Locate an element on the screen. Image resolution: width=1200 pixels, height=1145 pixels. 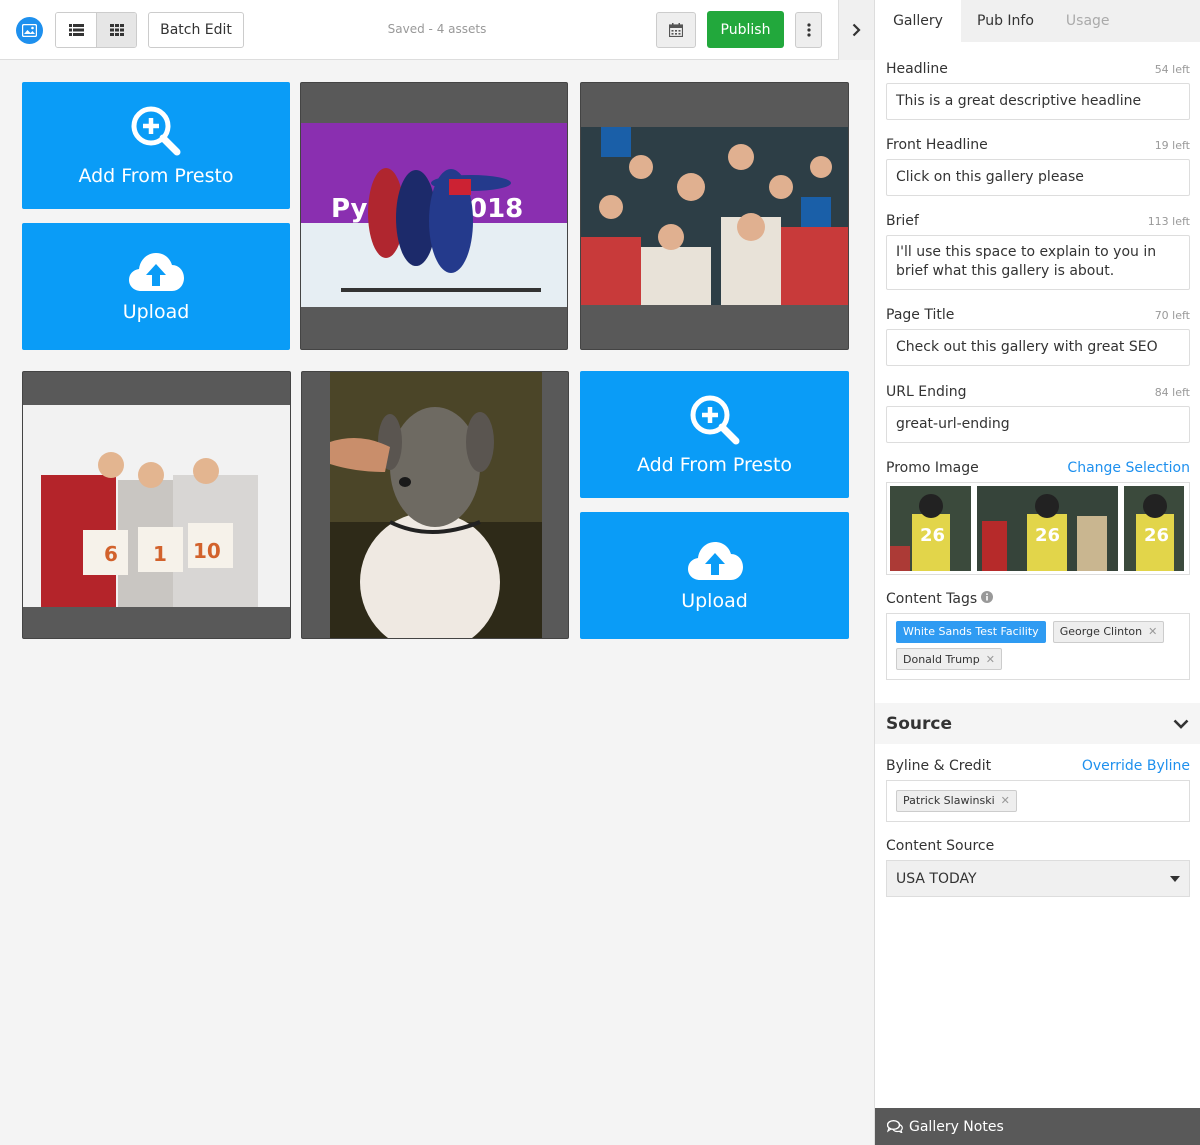
front-headline-counter: 19 left is located at coordinates (1172, 145).